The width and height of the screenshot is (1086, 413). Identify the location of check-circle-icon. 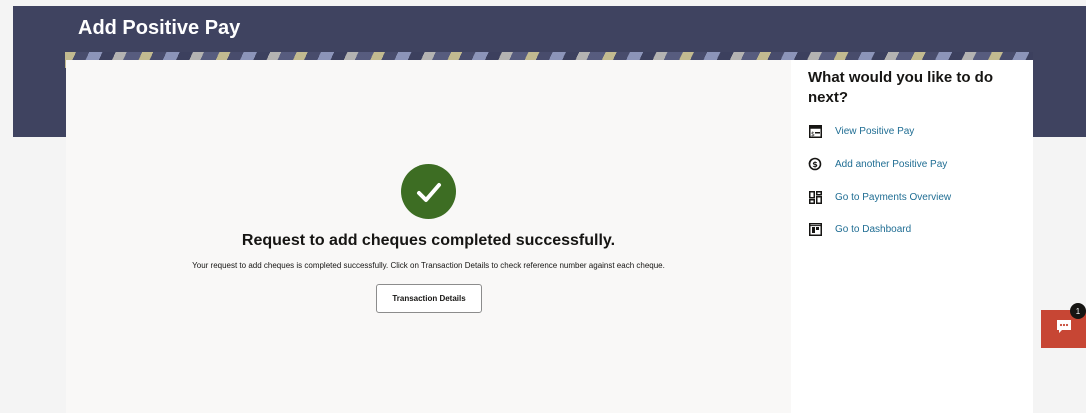
(428, 191).